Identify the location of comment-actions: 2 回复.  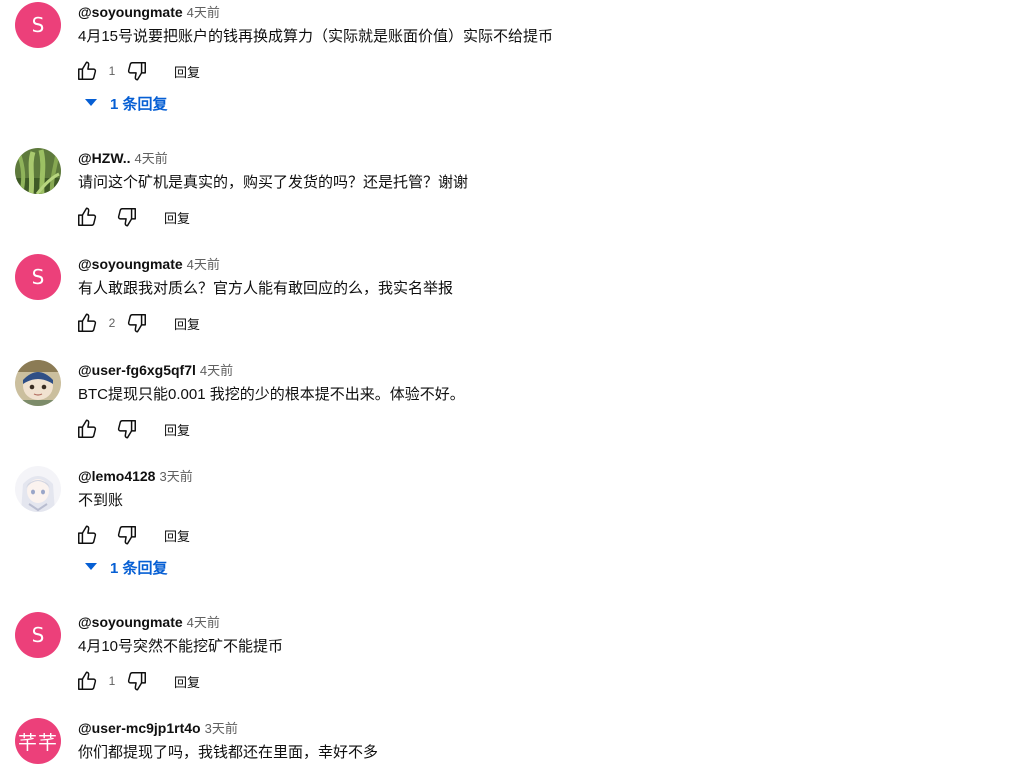
(137, 323).